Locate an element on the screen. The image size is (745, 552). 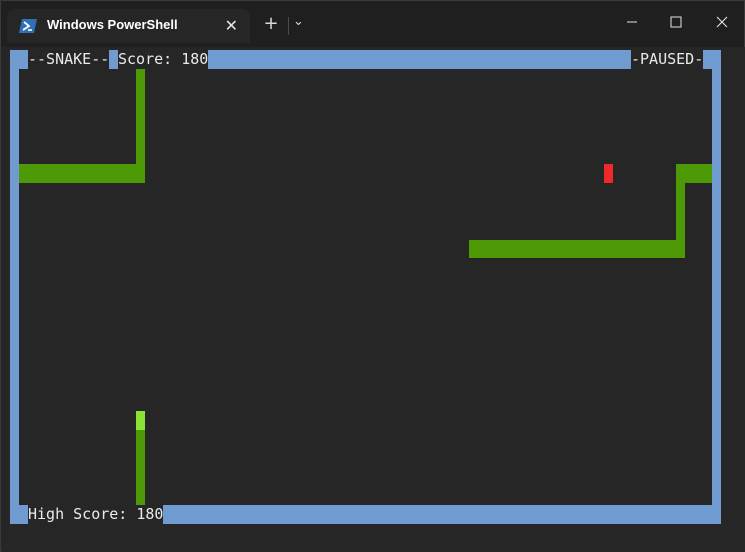
minimize-icon is located at coordinates (632, 22).